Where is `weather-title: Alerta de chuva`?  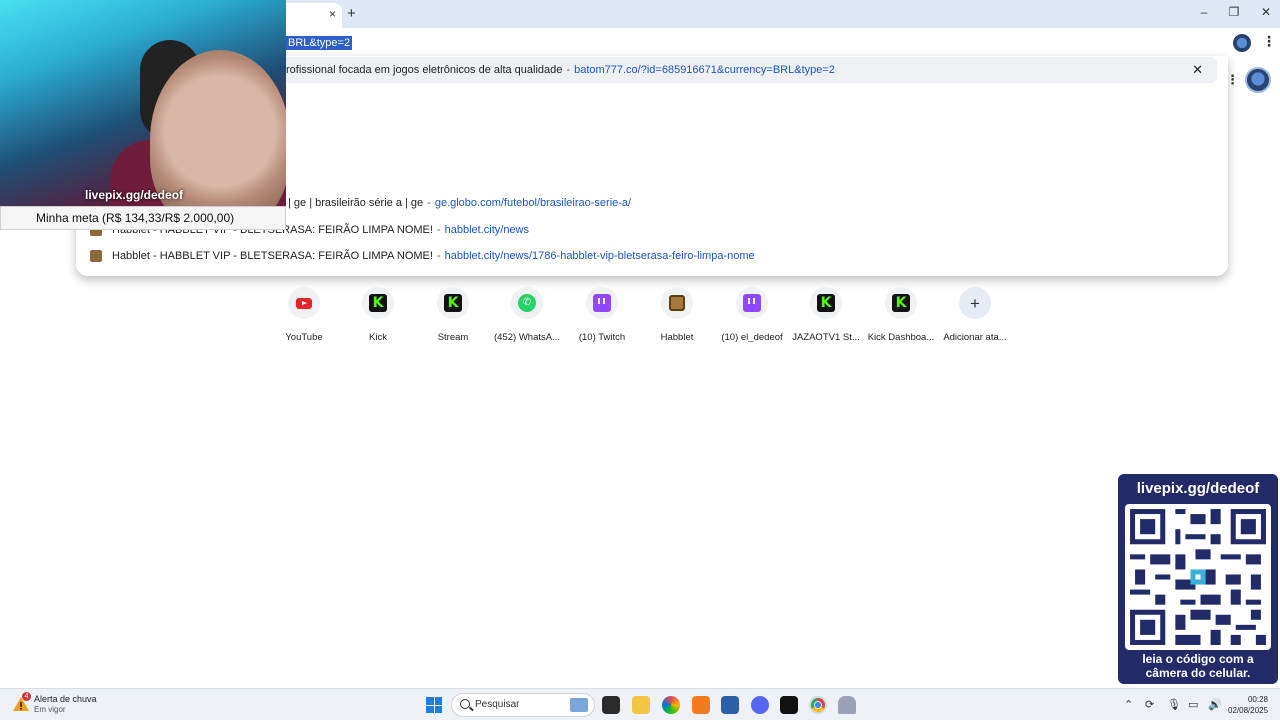
weather-title: Alerta de chuva is located at coordinates (65, 699).